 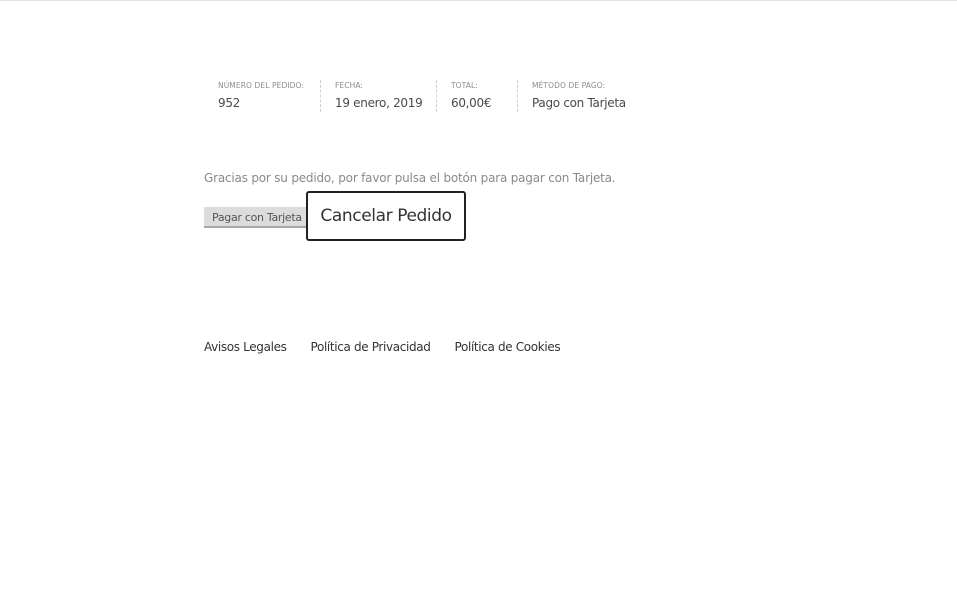 What do you see at coordinates (257, 217) in the screenshot?
I see `pay-with-card-button: Pagar con Tarjeta` at bounding box center [257, 217].